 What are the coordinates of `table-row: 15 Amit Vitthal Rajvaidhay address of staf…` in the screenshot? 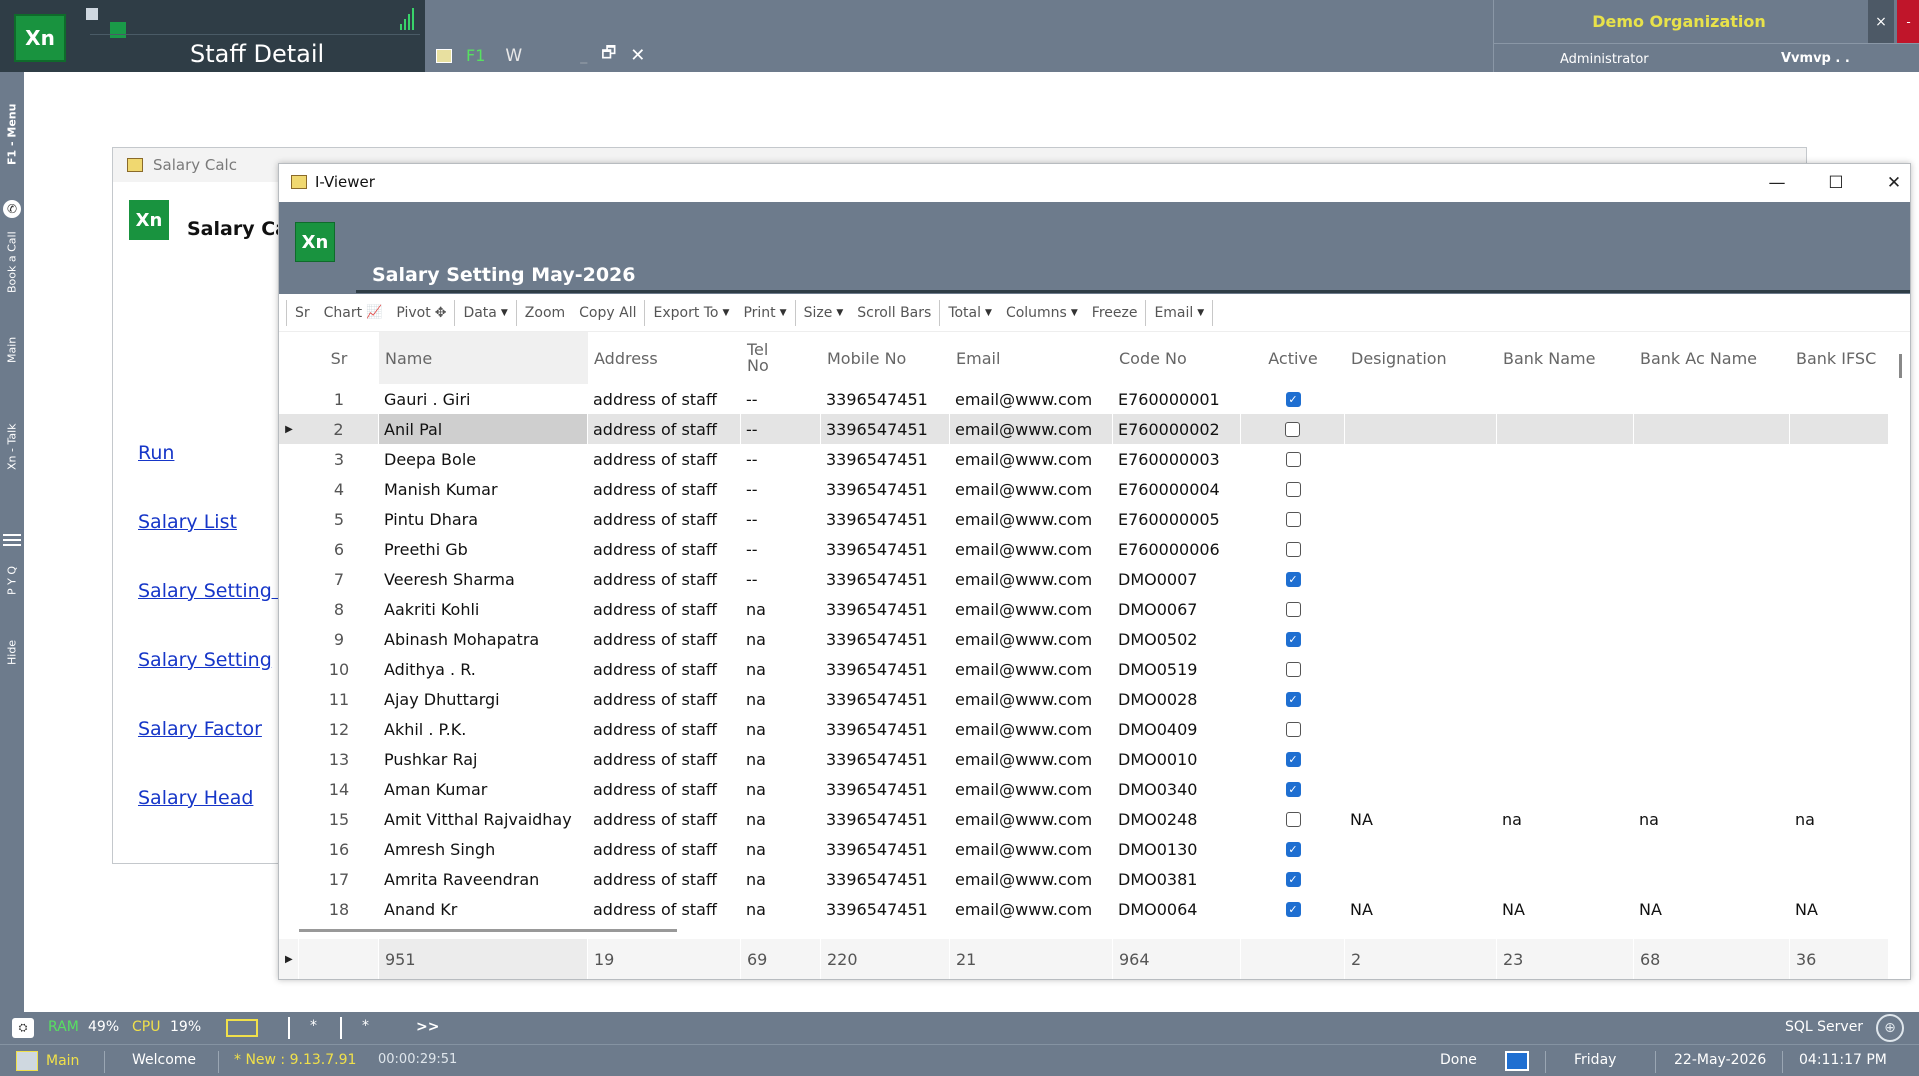 It's located at (1084, 819).